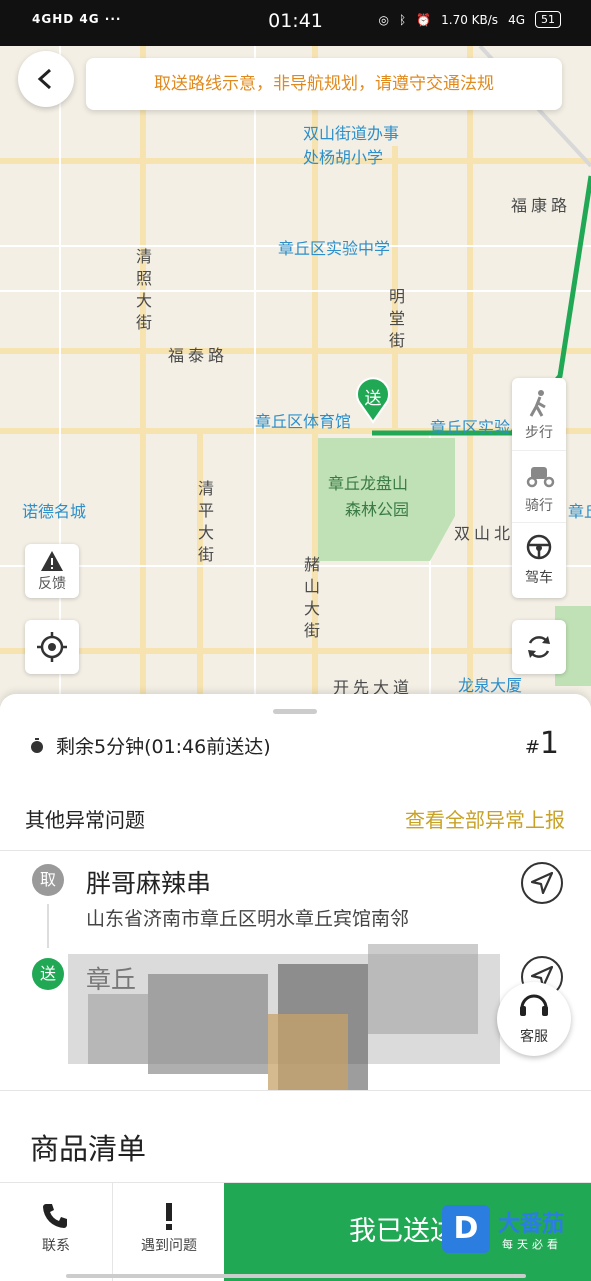 This screenshot has width=591, height=1281. I want to click on locate-button, so click(52, 647).